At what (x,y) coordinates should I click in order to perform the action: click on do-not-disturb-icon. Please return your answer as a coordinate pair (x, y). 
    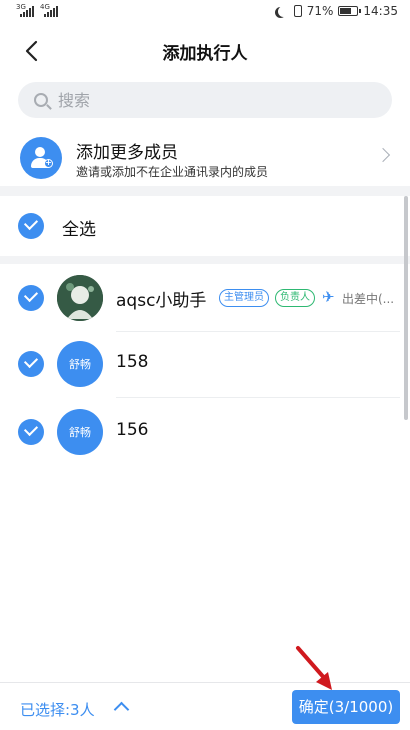
    Looking at the image, I should click on (283, 11).